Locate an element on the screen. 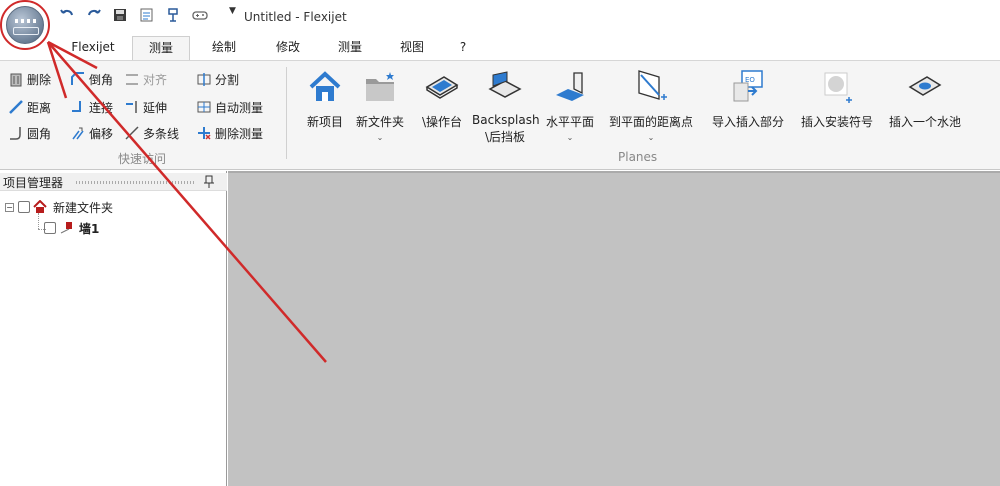 The height and width of the screenshot is (486, 1000). tab-modify: 修改 is located at coordinates (288, 48).